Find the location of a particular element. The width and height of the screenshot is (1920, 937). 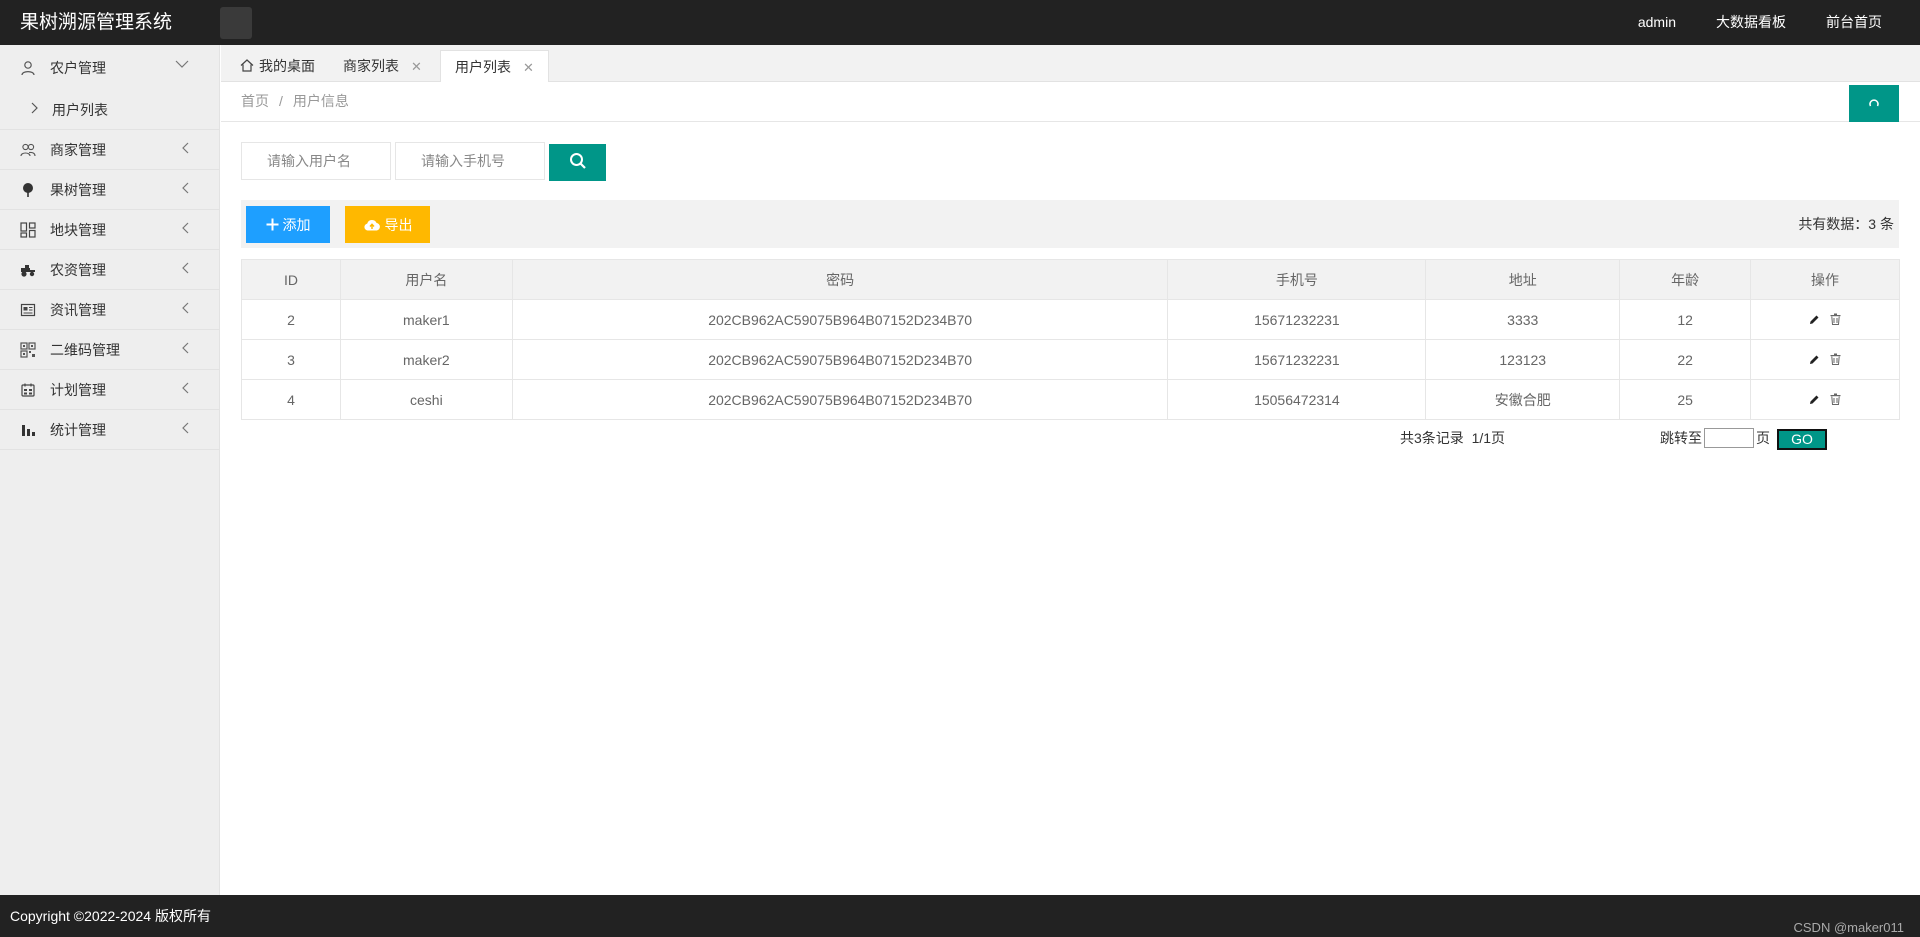

cell-username: ceshi is located at coordinates (426, 399).